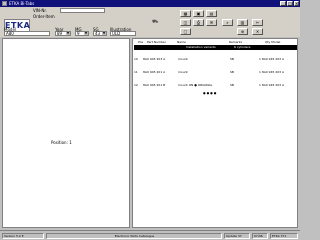 The width and height of the screenshot is (320, 240). I want to click on row-part: 8A0 945 201 A, so click(154, 72).